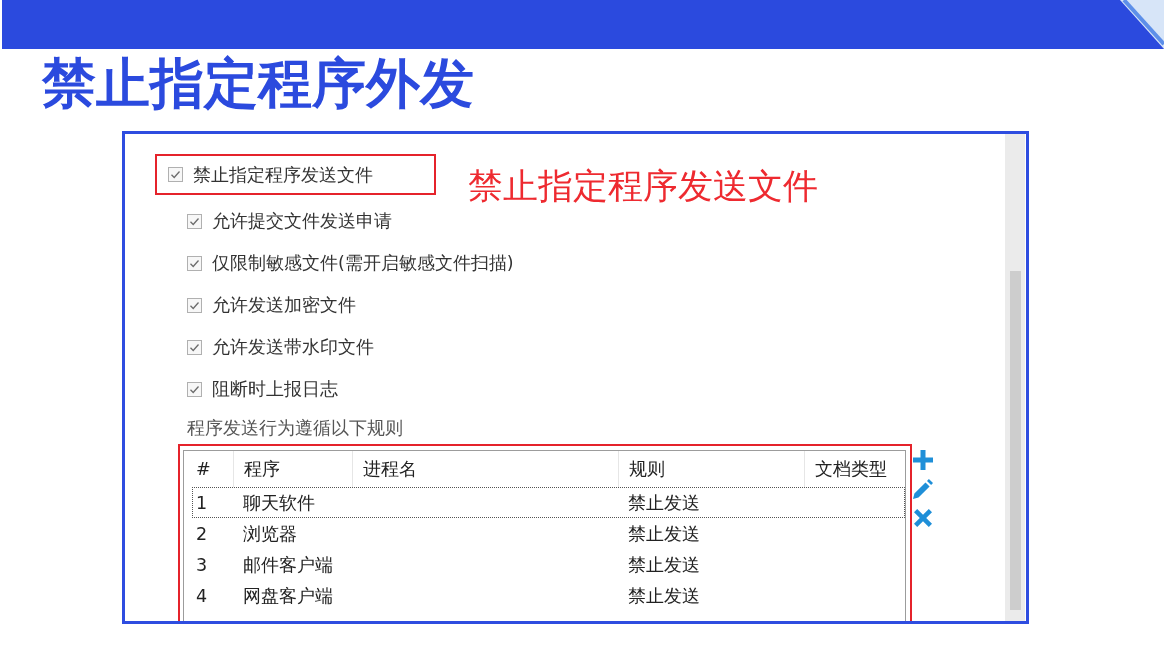  I want to click on option-label: 仅限制敏感文件(需开启敏感文件扫描), so click(363, 263).